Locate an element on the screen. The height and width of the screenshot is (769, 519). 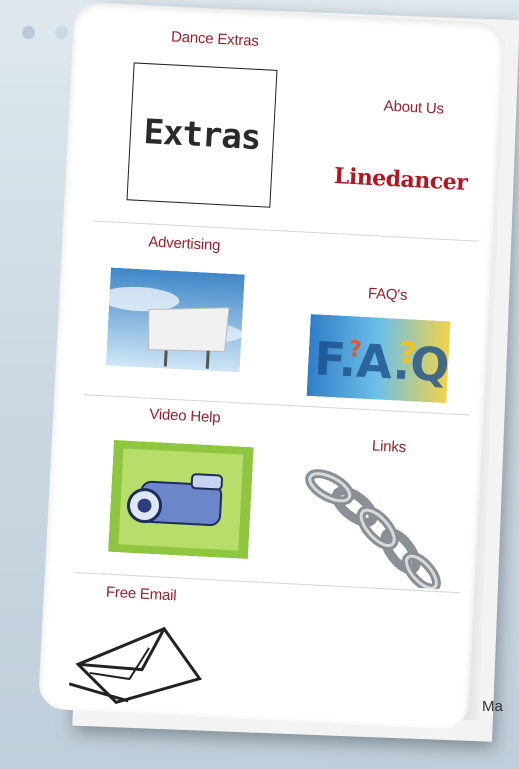
menu-label-free-email: Free Email is located at coordinates (140, 594).